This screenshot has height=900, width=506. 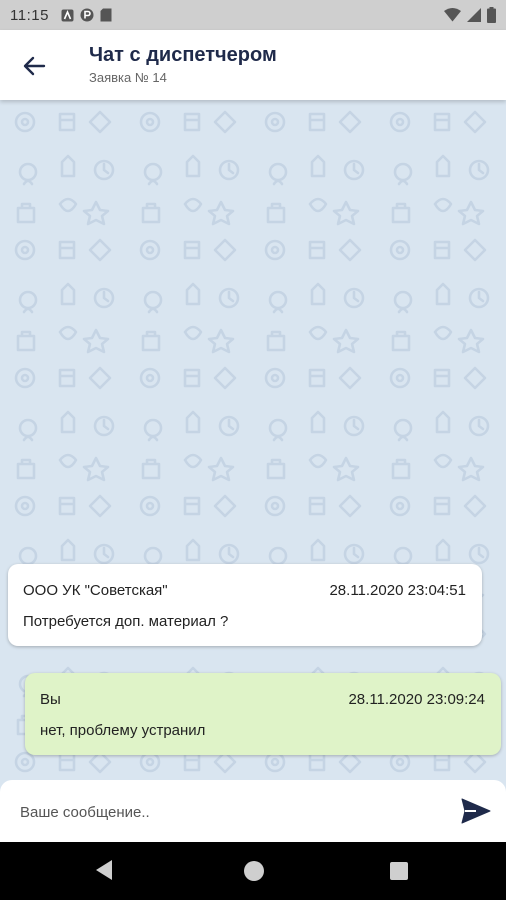 I want to click on send-icon, so click(x=476, y=811).